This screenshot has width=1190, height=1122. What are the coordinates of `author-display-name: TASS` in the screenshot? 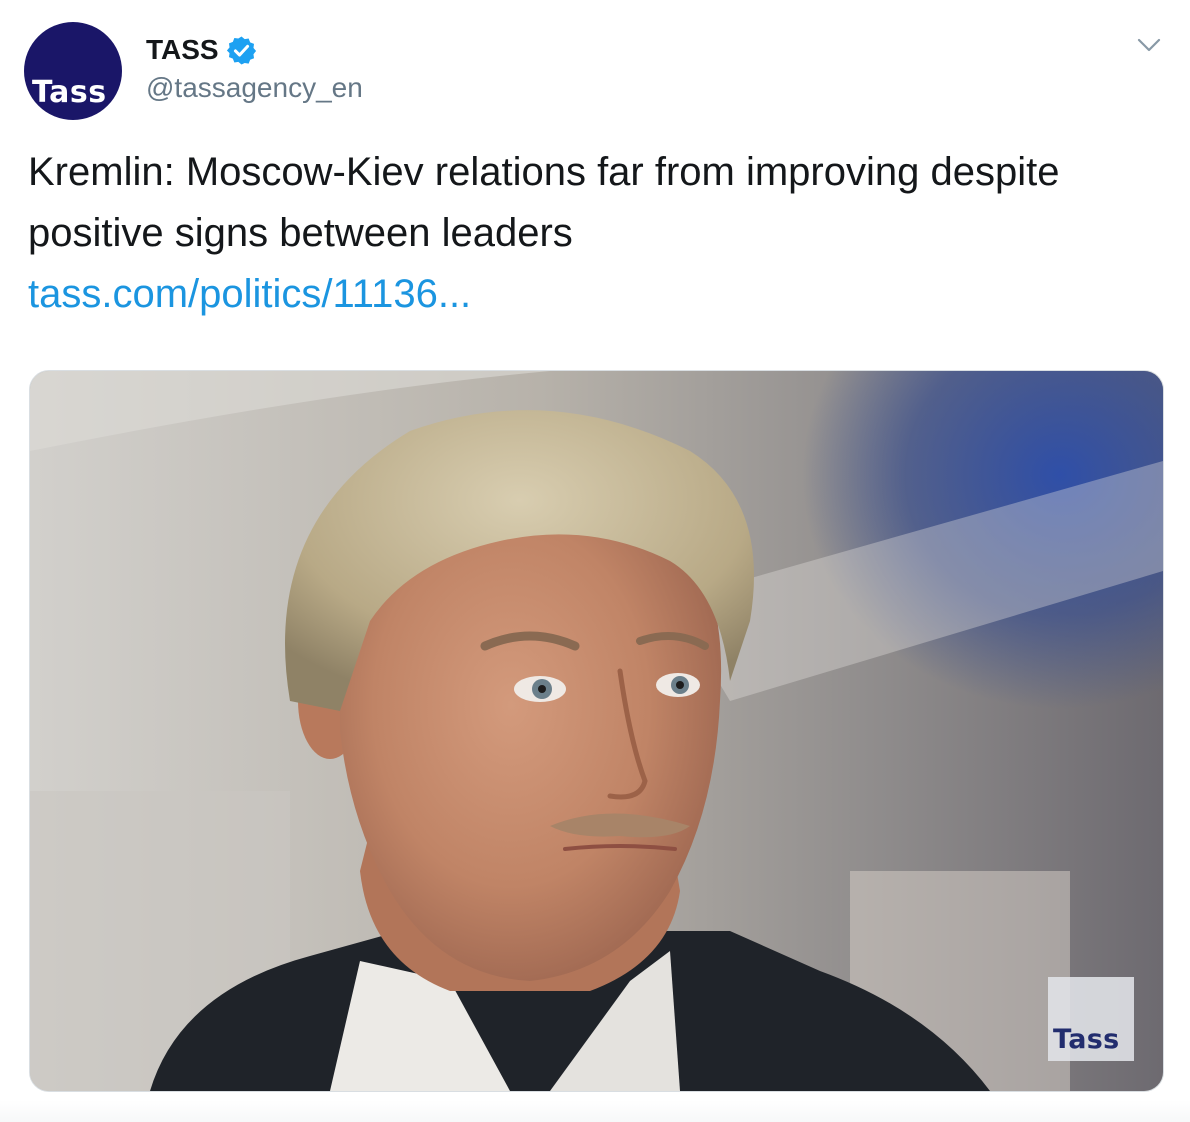 It's located at (182, 50).